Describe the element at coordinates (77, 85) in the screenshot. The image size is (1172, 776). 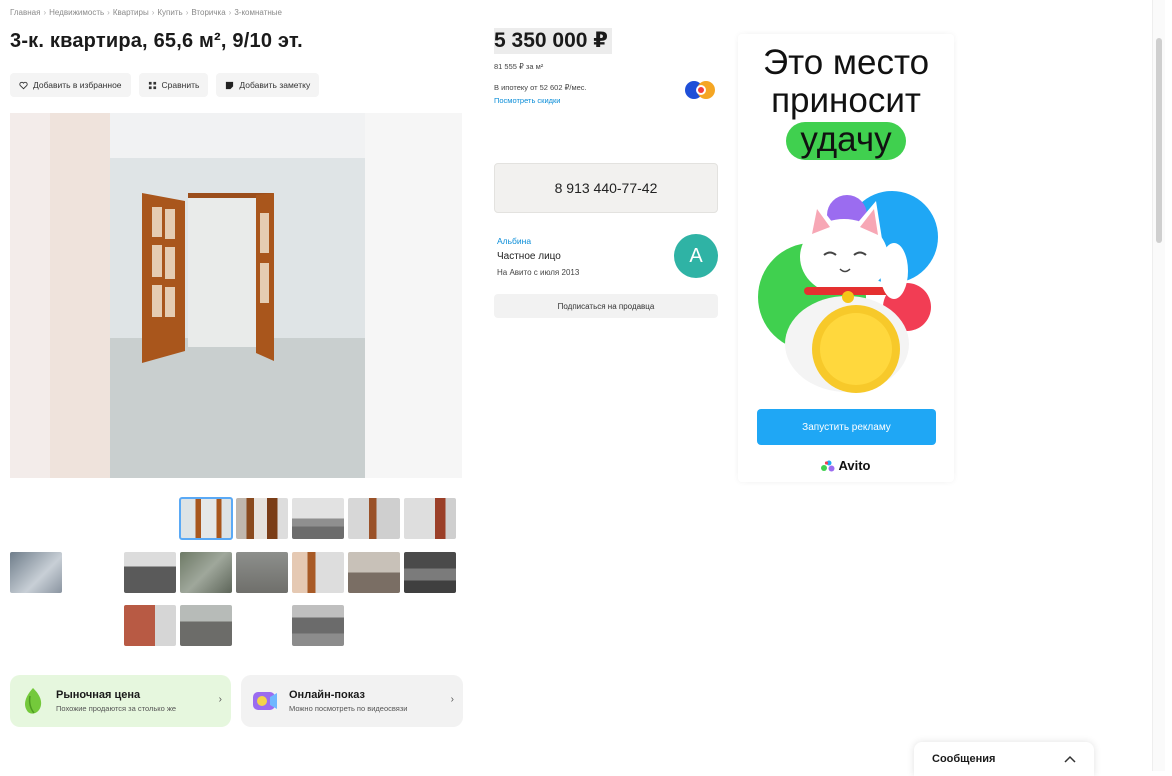
I see `add-to-favorites-label: Добавить в избранное` at that location.